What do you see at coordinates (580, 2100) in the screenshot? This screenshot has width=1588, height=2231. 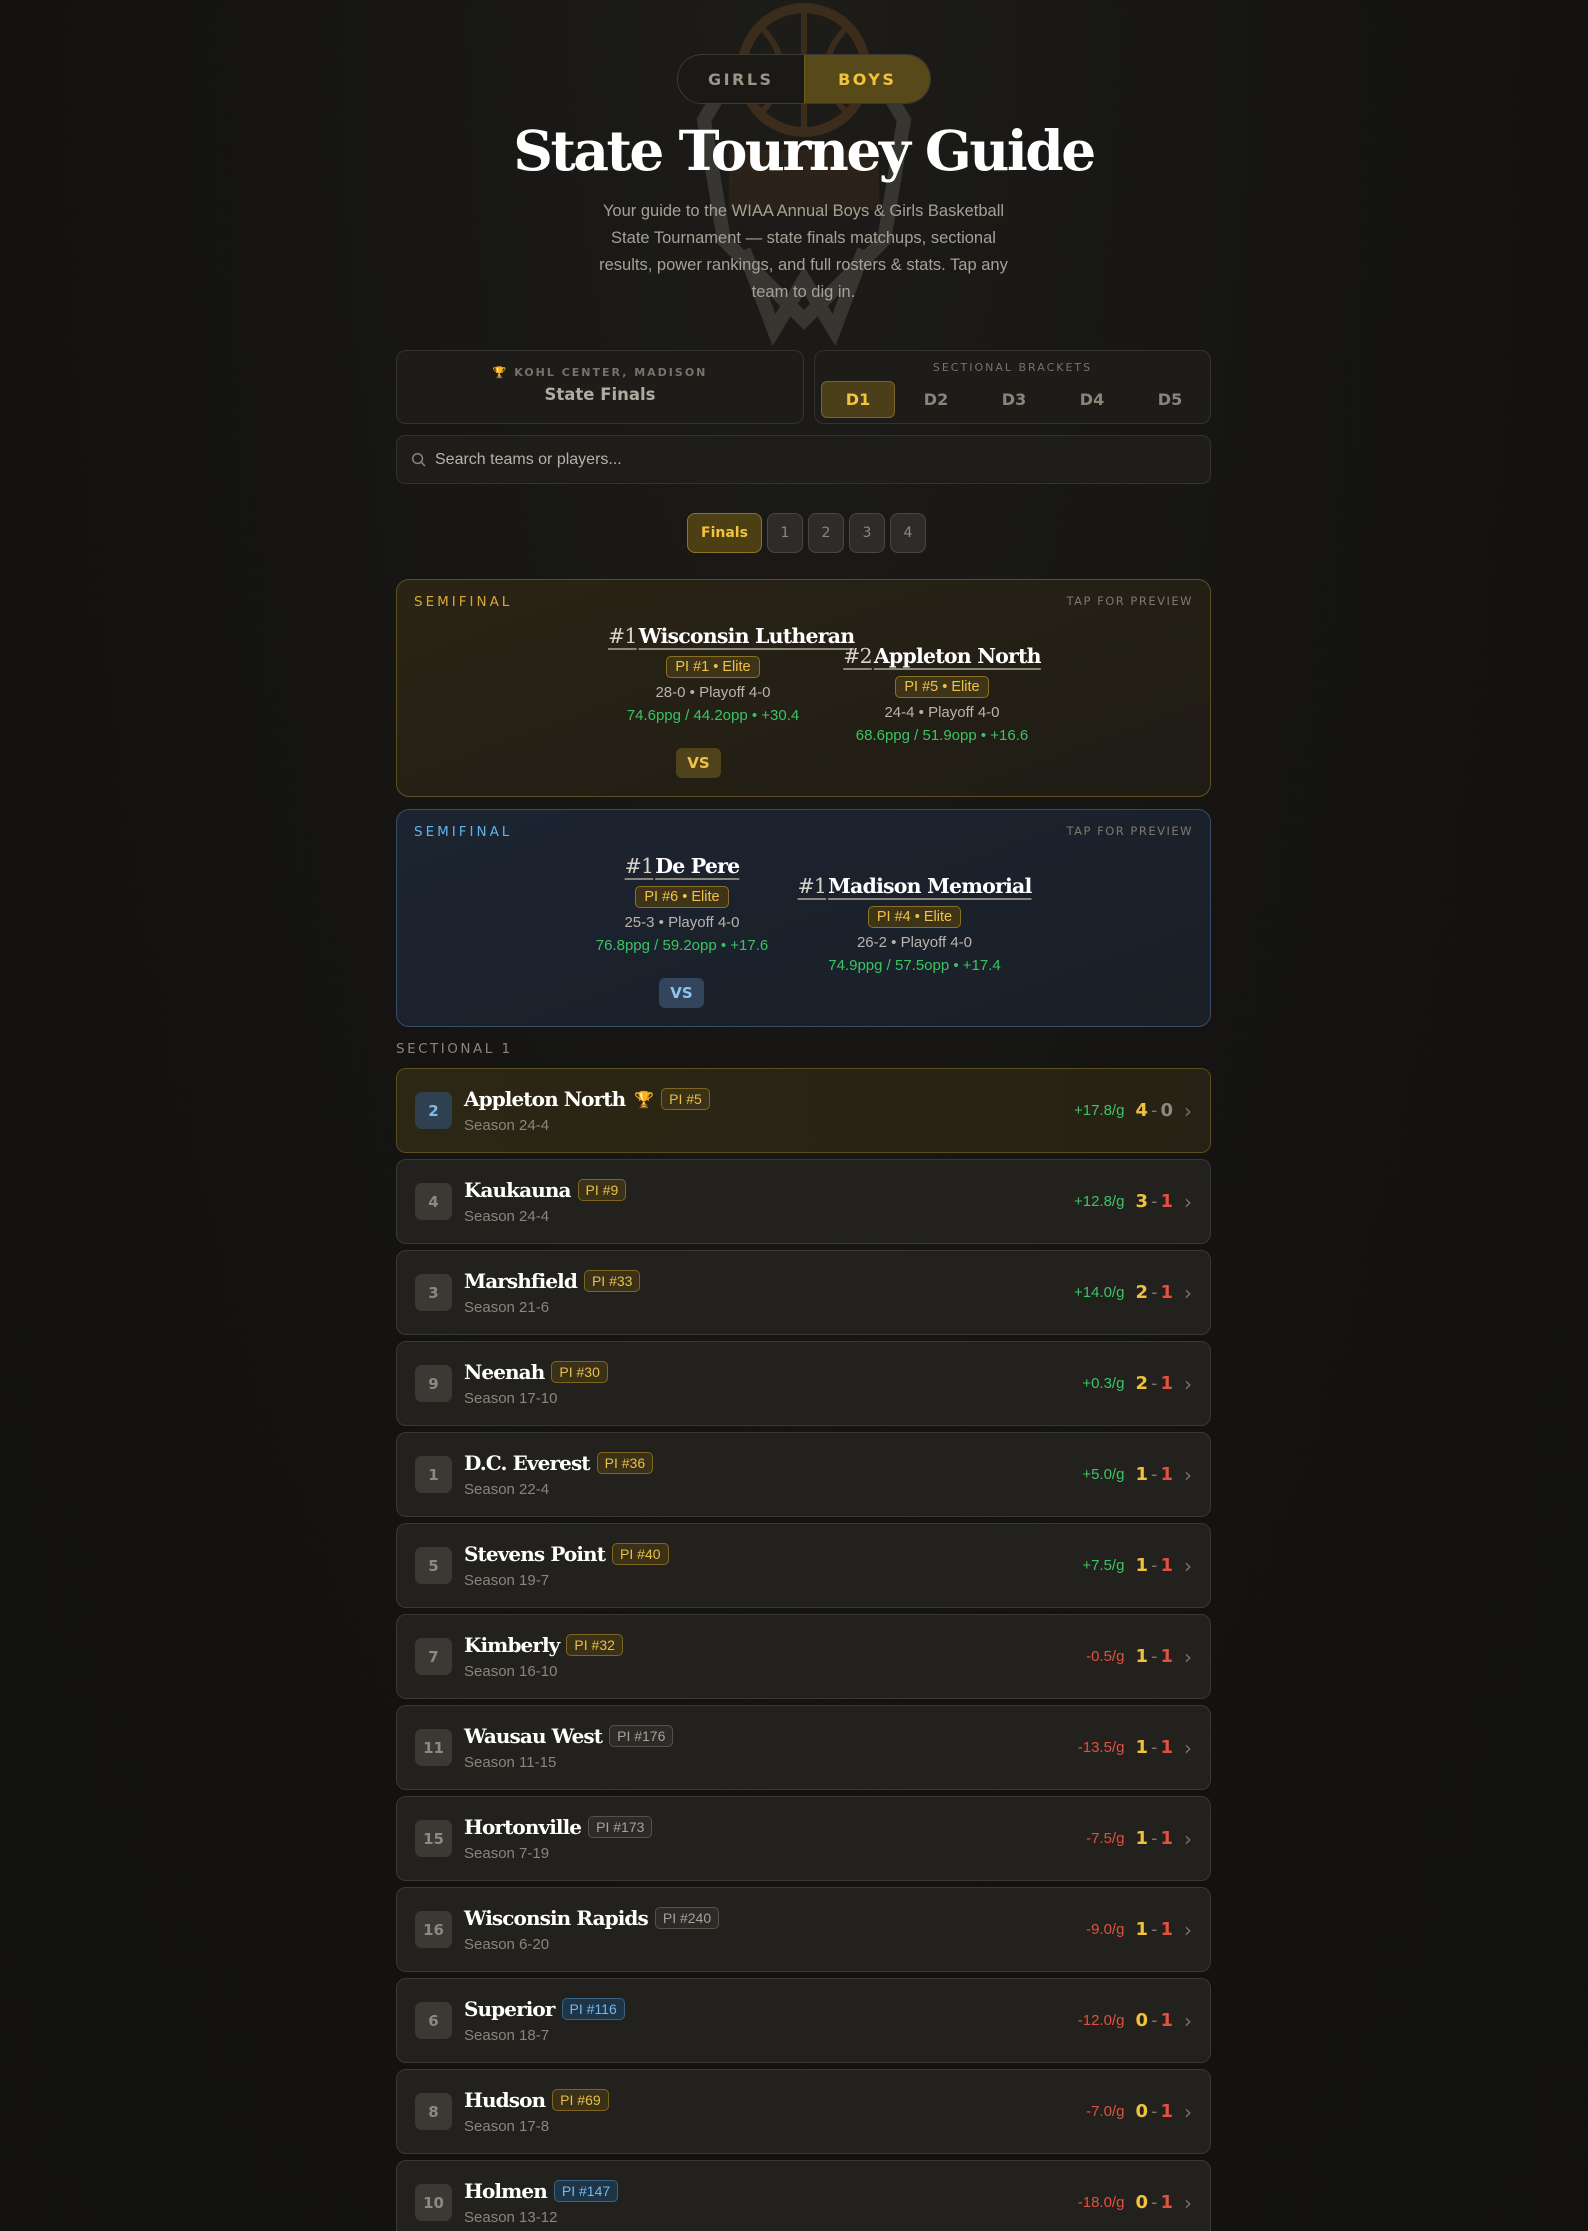 I see `power-index-badge: PI #69` at bounding box center [580, 2100].